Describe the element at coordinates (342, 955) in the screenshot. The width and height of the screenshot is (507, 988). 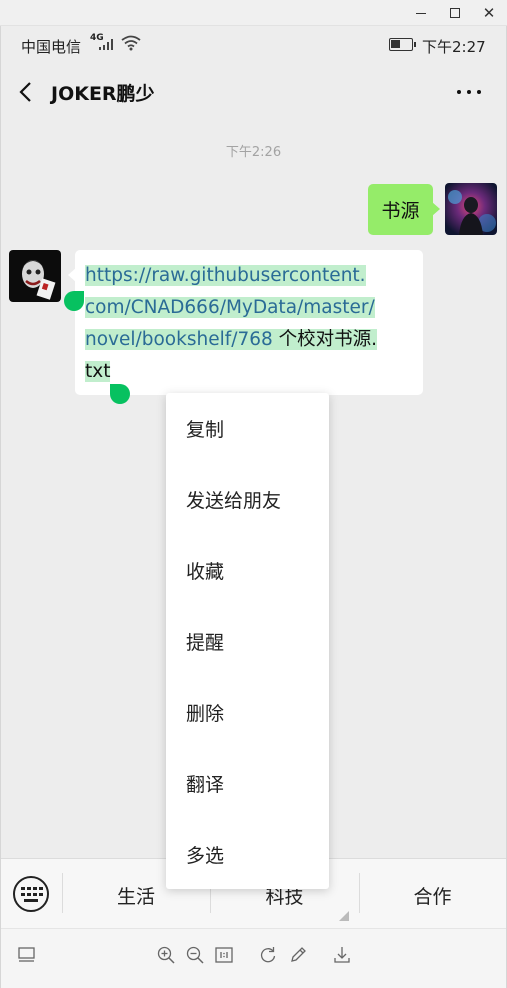
I see `download-icon` at that location.